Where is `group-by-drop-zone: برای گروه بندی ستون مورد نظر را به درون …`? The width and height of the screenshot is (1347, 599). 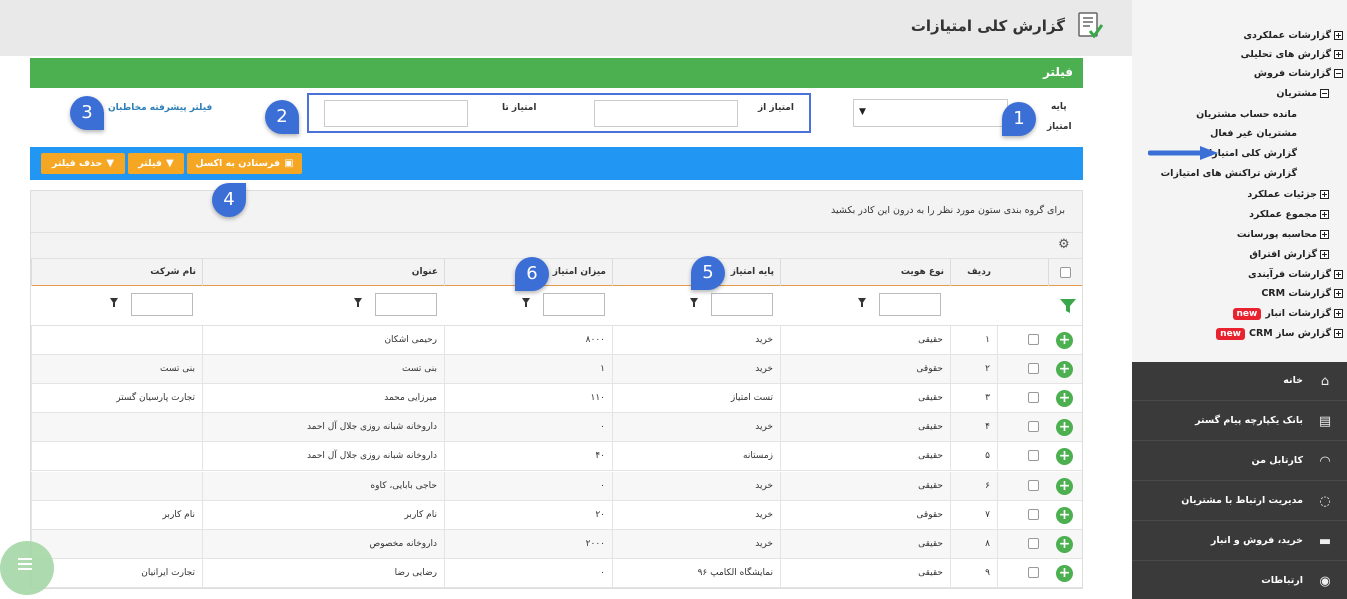
group-by-drop-zone: برای گروه بندی ستون مورد نظر را به درون … is located at coordinates (556, 212).